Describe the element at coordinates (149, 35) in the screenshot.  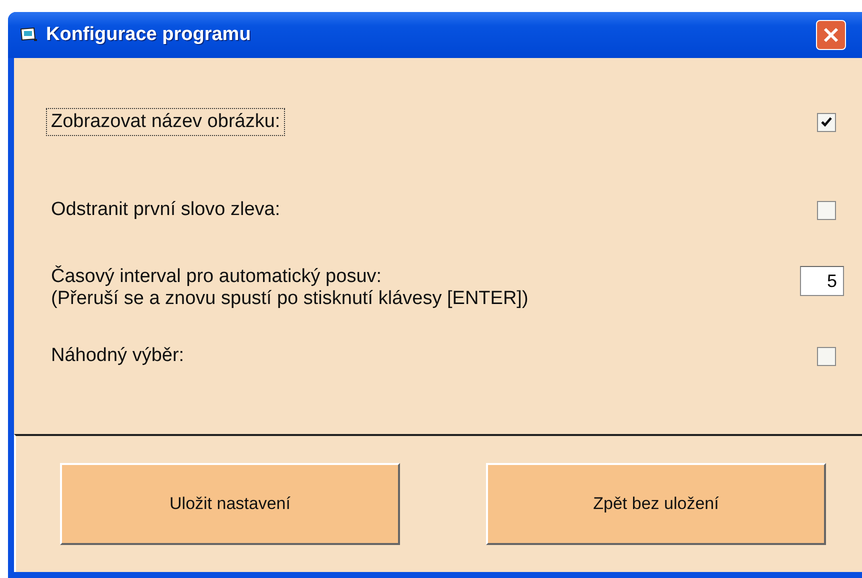
I see `window-title: Konfigurace programu` at that location.